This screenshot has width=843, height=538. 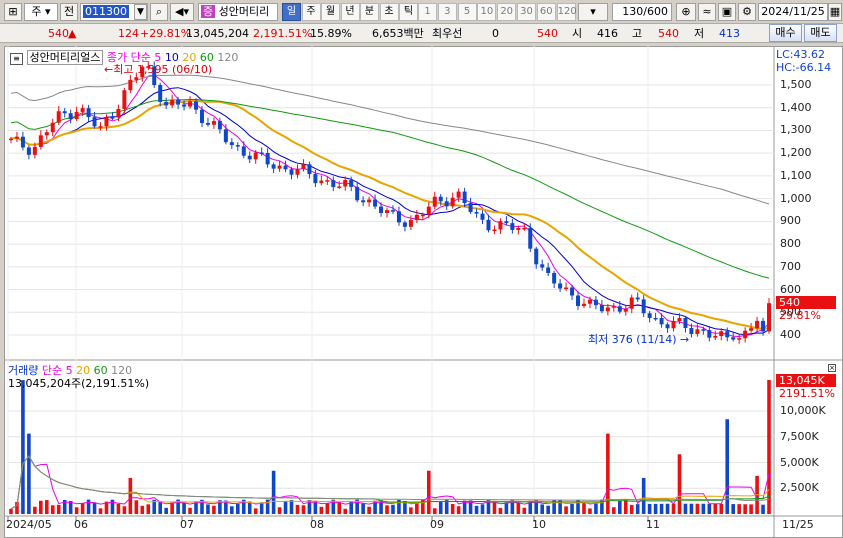 What do you see at coordinates (639, 339) in the screenshot?
I see `low-marker-label: 최저 376 (11/14) →` at bounding box center [639, 339].